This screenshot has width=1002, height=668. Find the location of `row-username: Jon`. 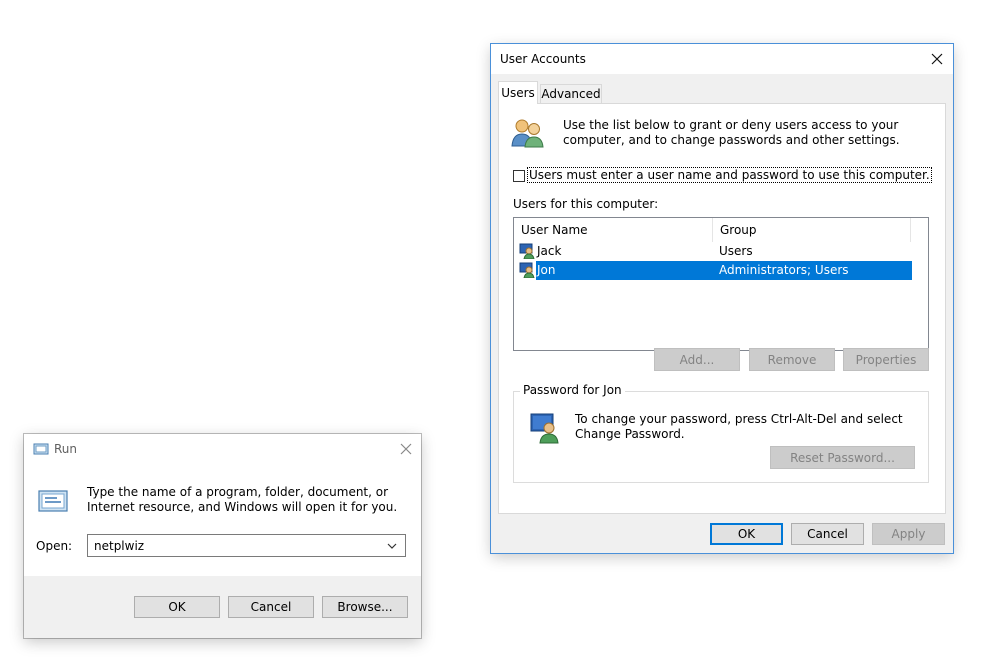

row-username: Jon is located at coordinates (546, 270).